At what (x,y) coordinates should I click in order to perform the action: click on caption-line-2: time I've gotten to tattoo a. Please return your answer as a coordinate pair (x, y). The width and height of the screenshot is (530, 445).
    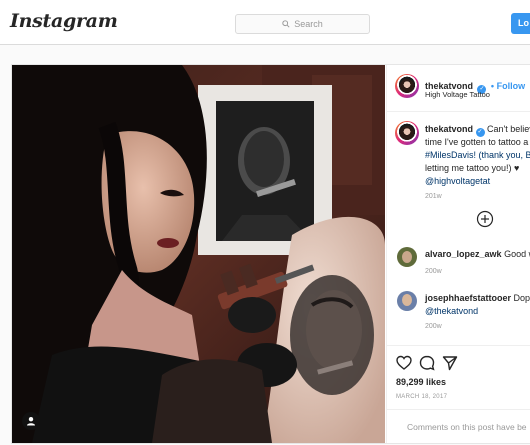
    Looking at the image, I should click on (477, 142).